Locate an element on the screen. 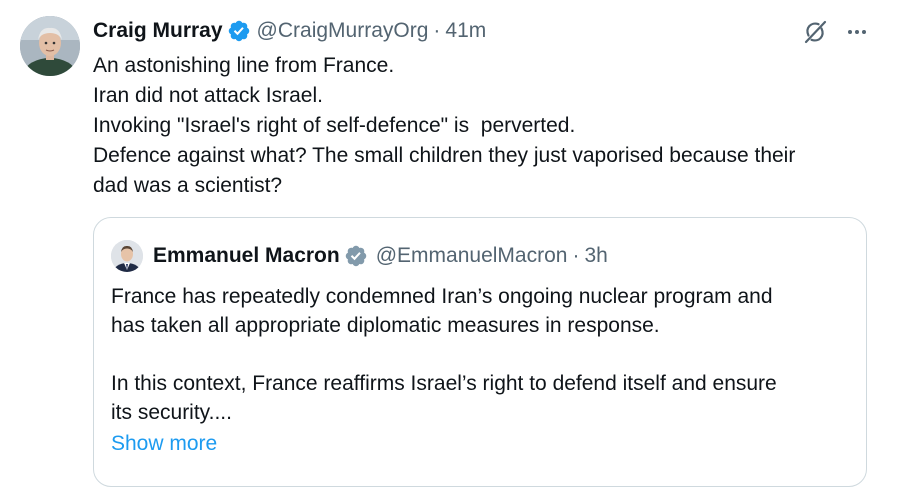 Image resolution: width=899 pixels, height=487 pixels. tweet-text-line: Iran did not attack Israel. is located at coordinates (208, 95).